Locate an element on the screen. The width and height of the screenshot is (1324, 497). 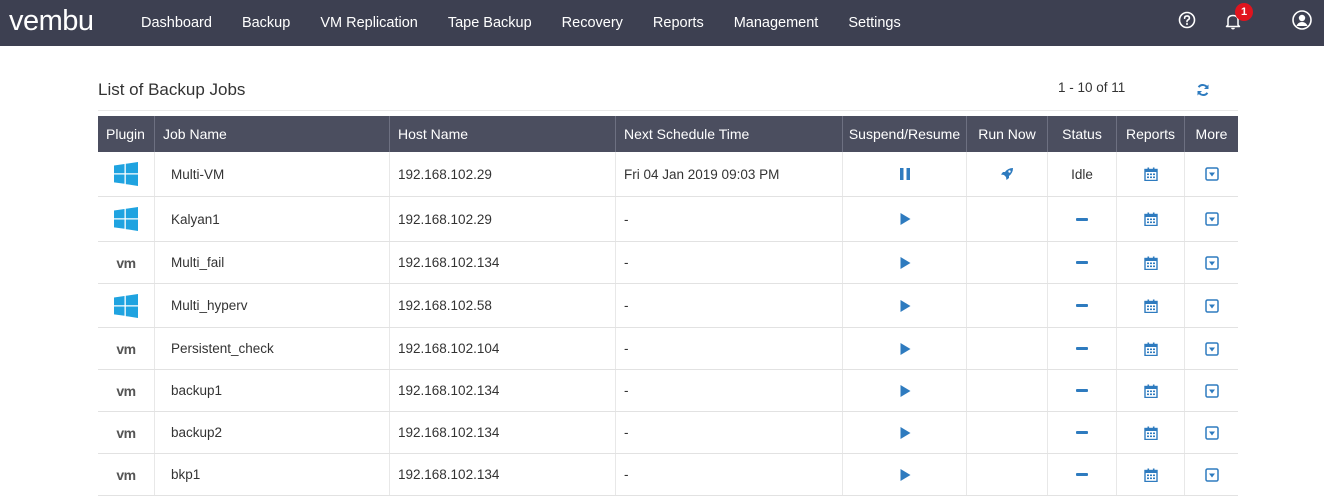
job-name-cell: backup1 is located at coordinates (272, 390).